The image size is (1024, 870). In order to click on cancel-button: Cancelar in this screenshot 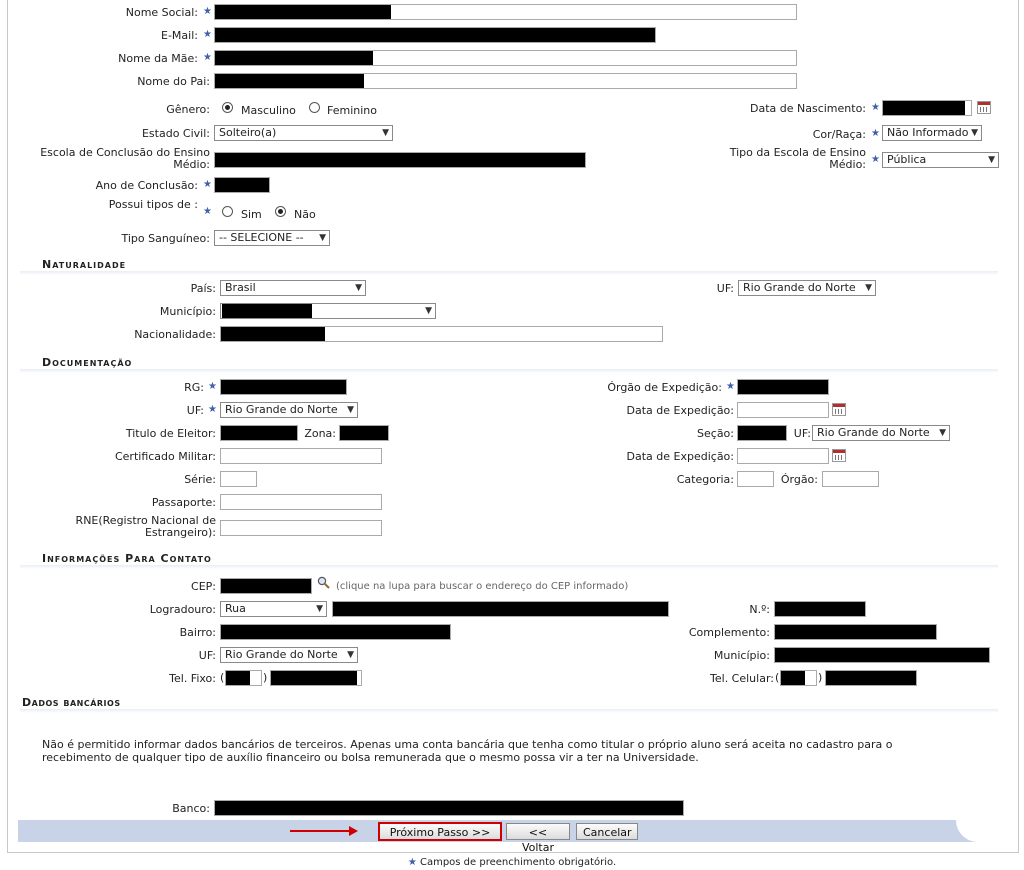, I will do `click(607, 831)`.